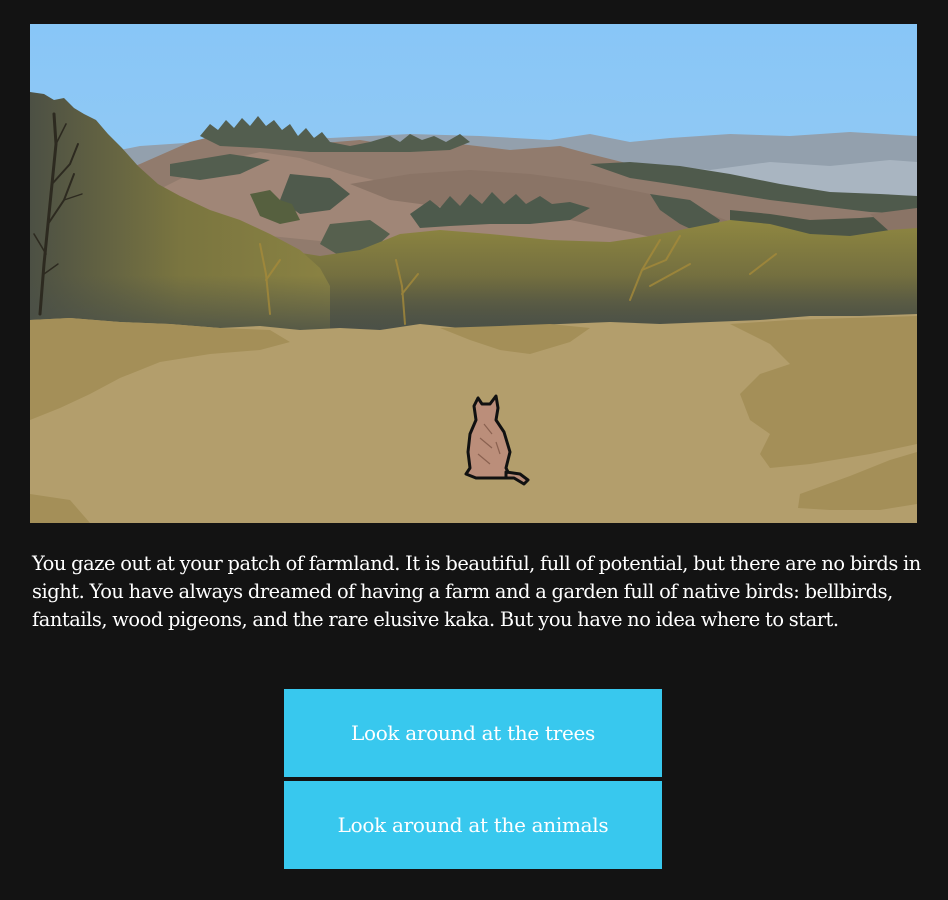  I want to click on look-at-trees-button: Look around at the trees, so click(473, 733).